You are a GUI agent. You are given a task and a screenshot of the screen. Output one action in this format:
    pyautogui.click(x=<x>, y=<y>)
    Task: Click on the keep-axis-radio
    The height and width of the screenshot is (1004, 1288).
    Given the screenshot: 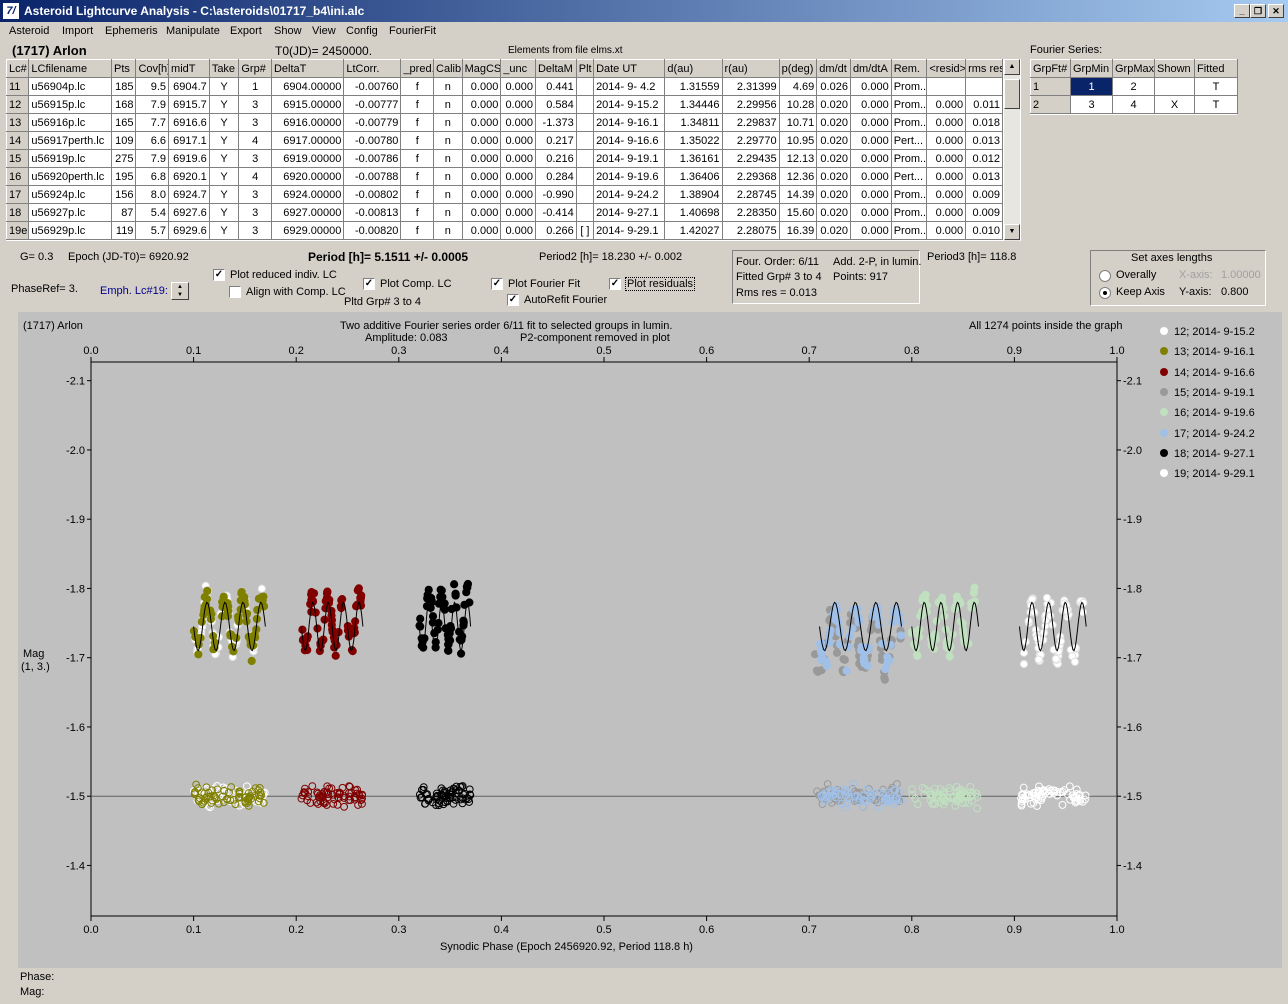 What is the action you would take?
    pyautogui.click(x=1105, y=293)
    